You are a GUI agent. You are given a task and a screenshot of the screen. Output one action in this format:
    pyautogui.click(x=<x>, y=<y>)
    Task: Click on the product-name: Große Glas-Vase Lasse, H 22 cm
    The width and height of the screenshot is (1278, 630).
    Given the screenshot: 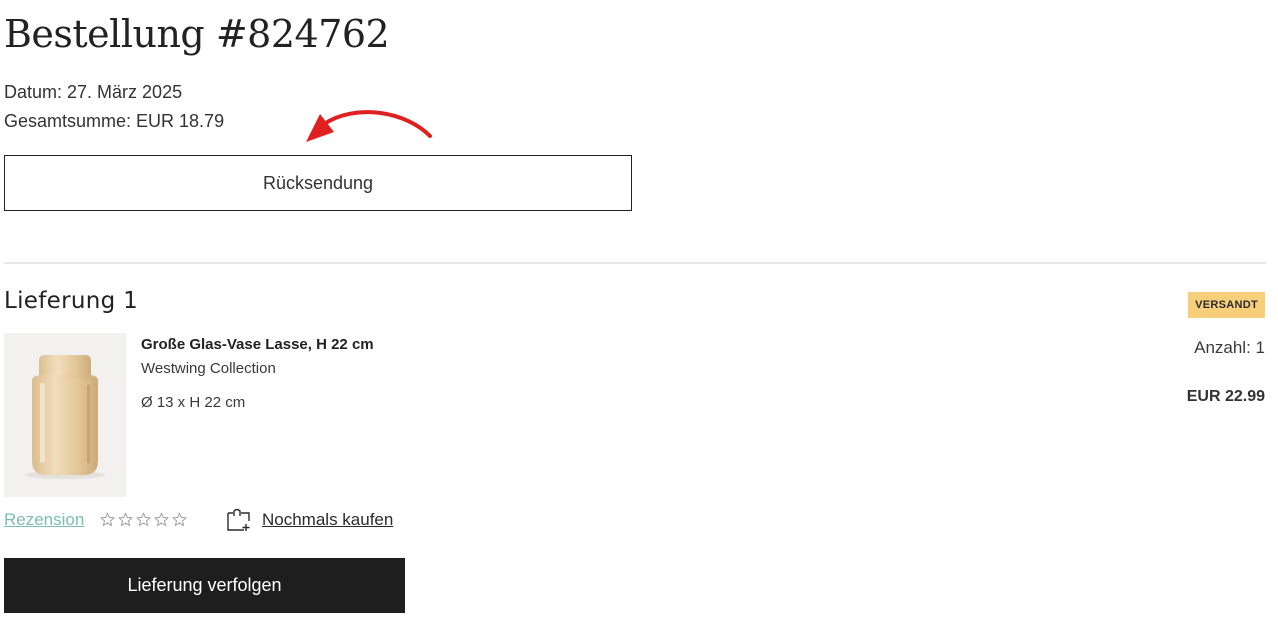 What is the action you would take?
    pyautogui.click(x=257, y=344)
    